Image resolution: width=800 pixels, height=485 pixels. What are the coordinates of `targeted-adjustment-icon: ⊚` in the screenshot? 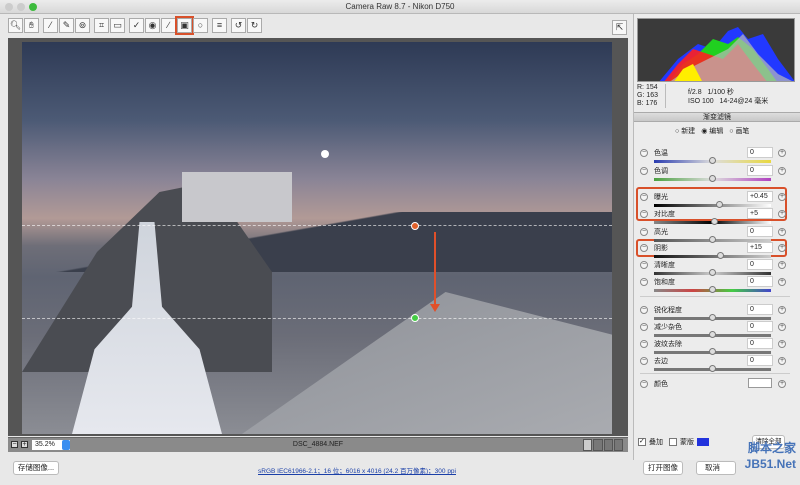 It's located at (82, 25).